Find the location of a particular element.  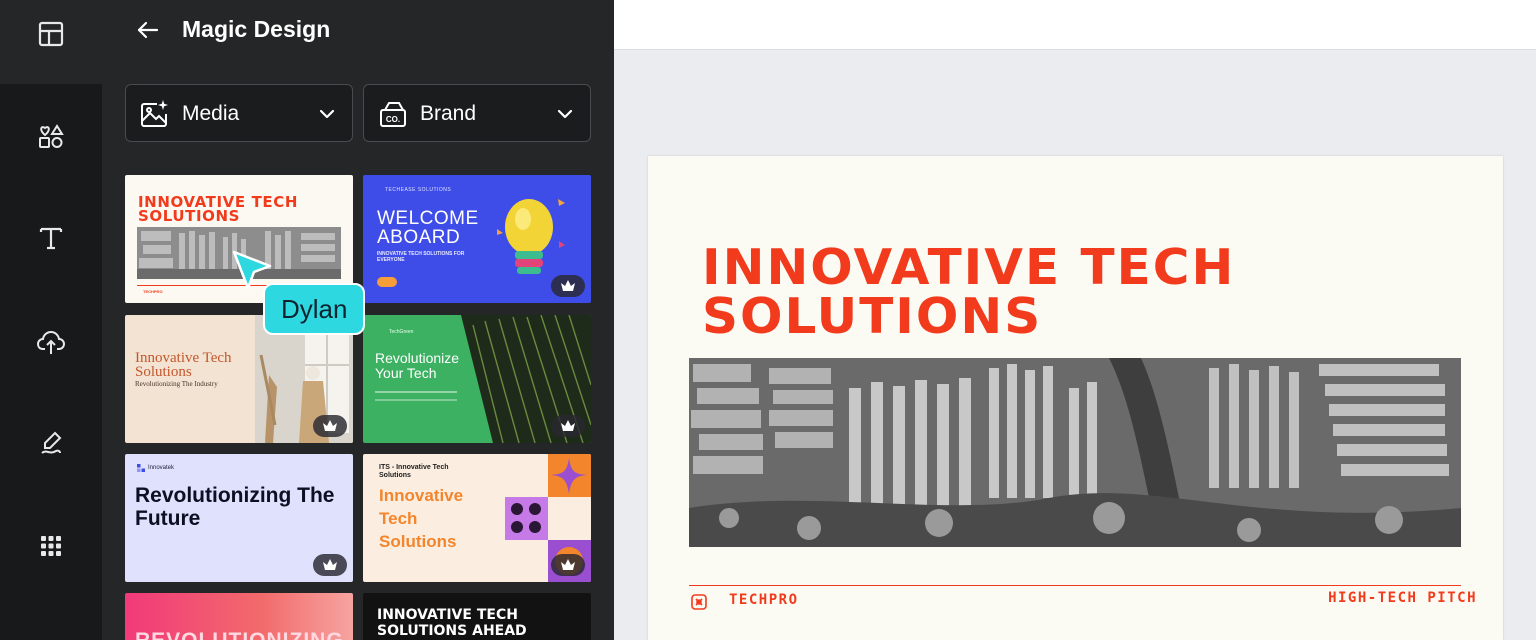

template-title: REVOLUTIONIZING is located at coordinates (239, 634).